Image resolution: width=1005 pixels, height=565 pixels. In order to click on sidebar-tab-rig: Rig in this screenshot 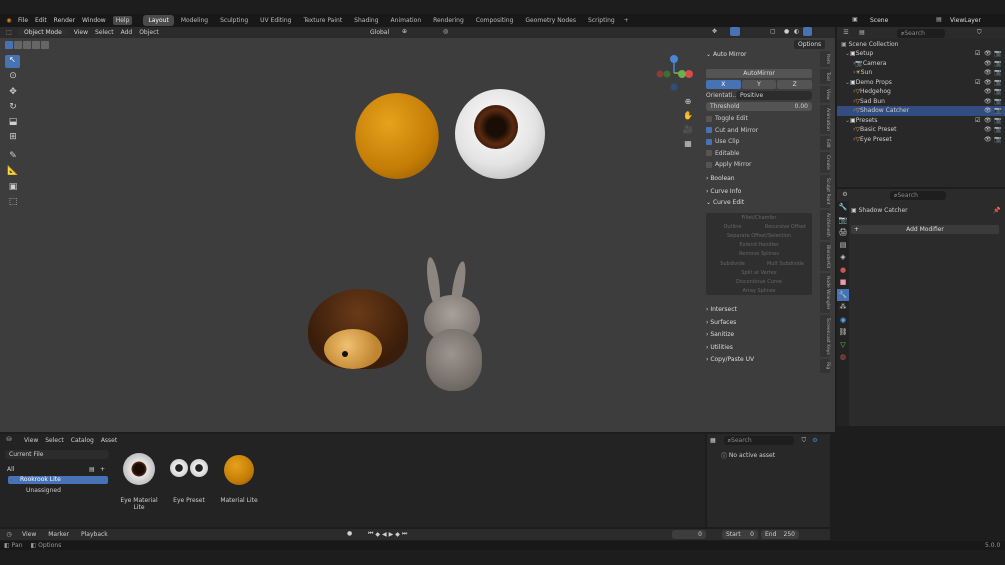, I will do `click(825, 366)`.